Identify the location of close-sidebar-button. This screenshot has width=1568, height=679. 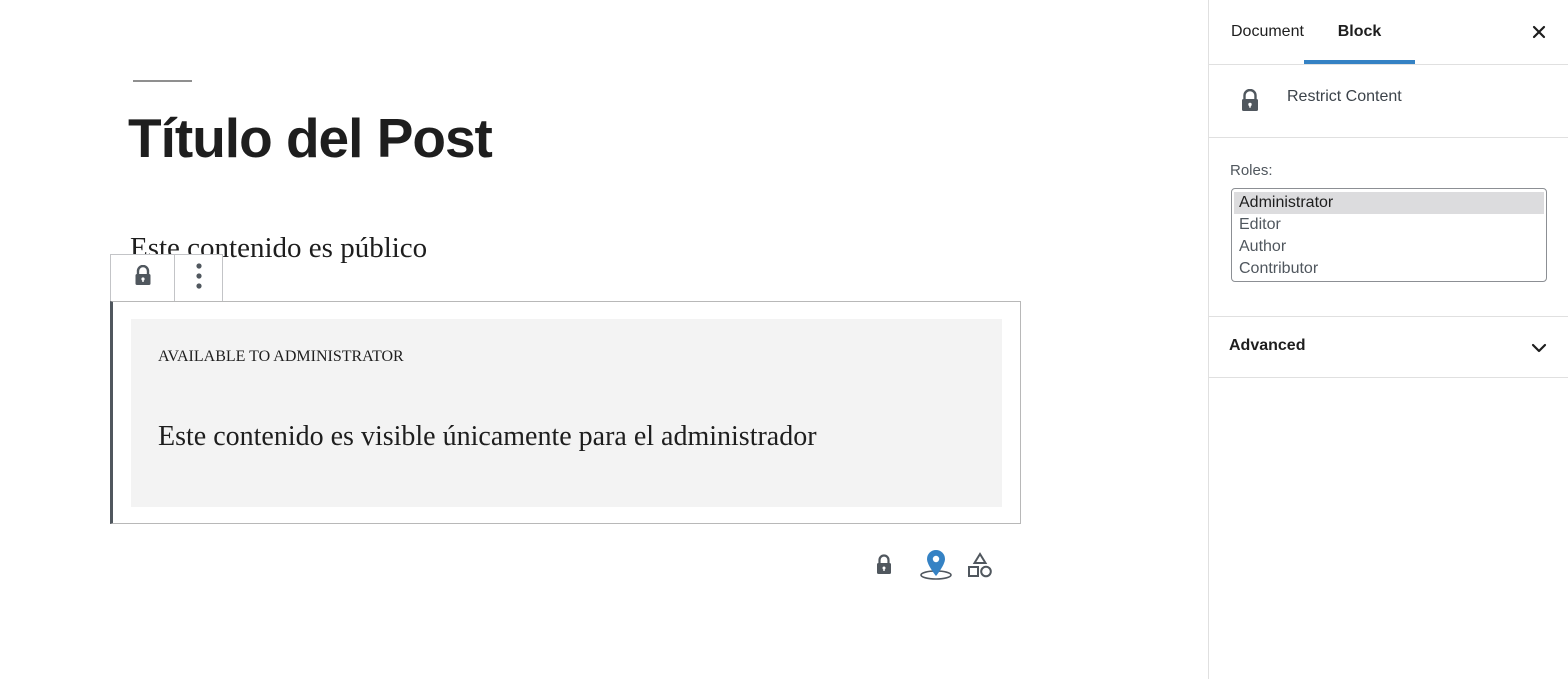
(1539, 32).